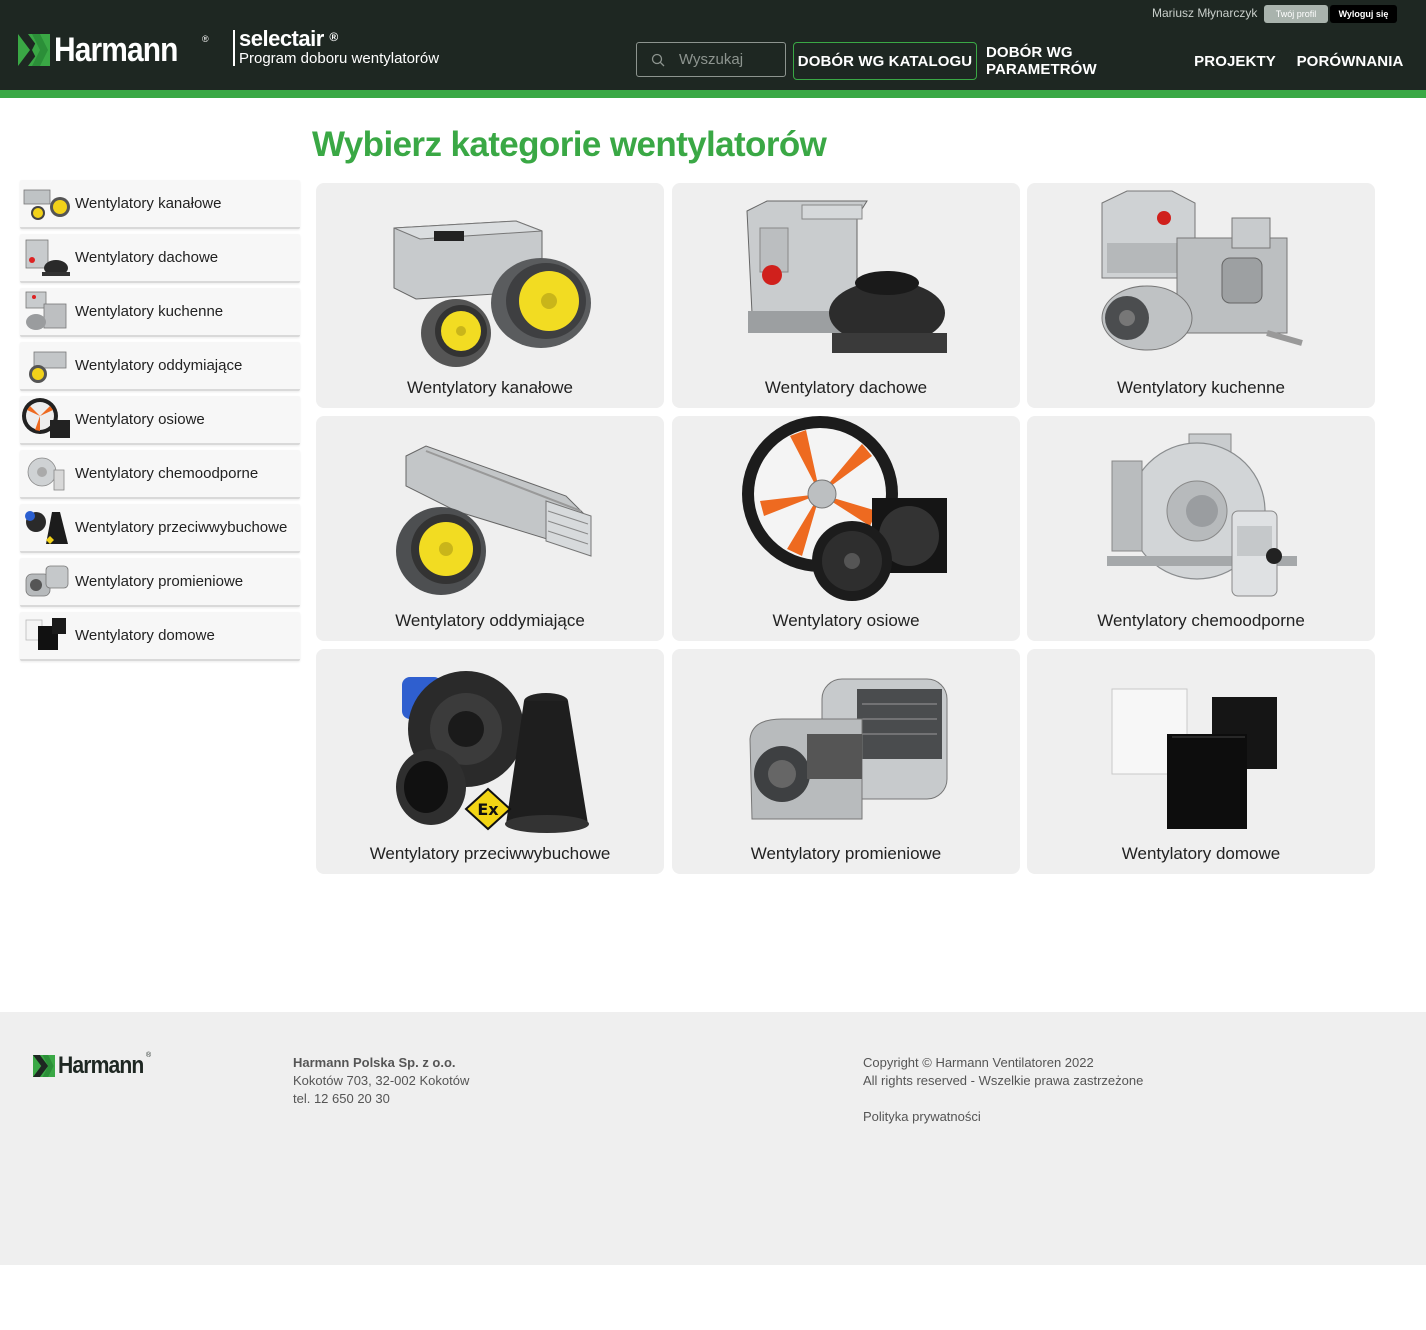  What do you see at coordinates (234, 48) in the screenshot?
I see `header-divider` at bounding box center [234, 48].